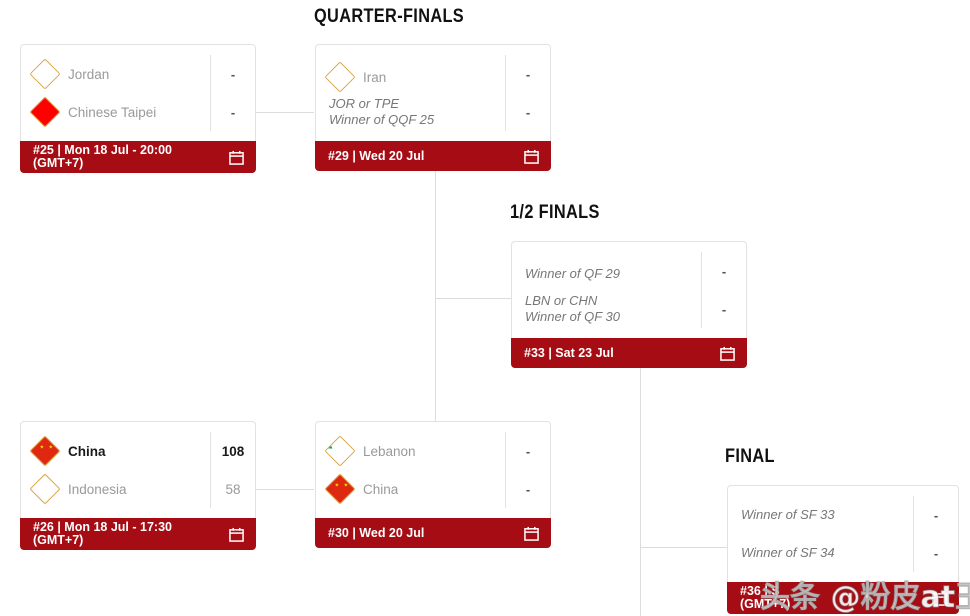 This screenshot has height=616, width=970. I want to click on match-36-slot-1: Winner of SF 33, so click(820, 515).